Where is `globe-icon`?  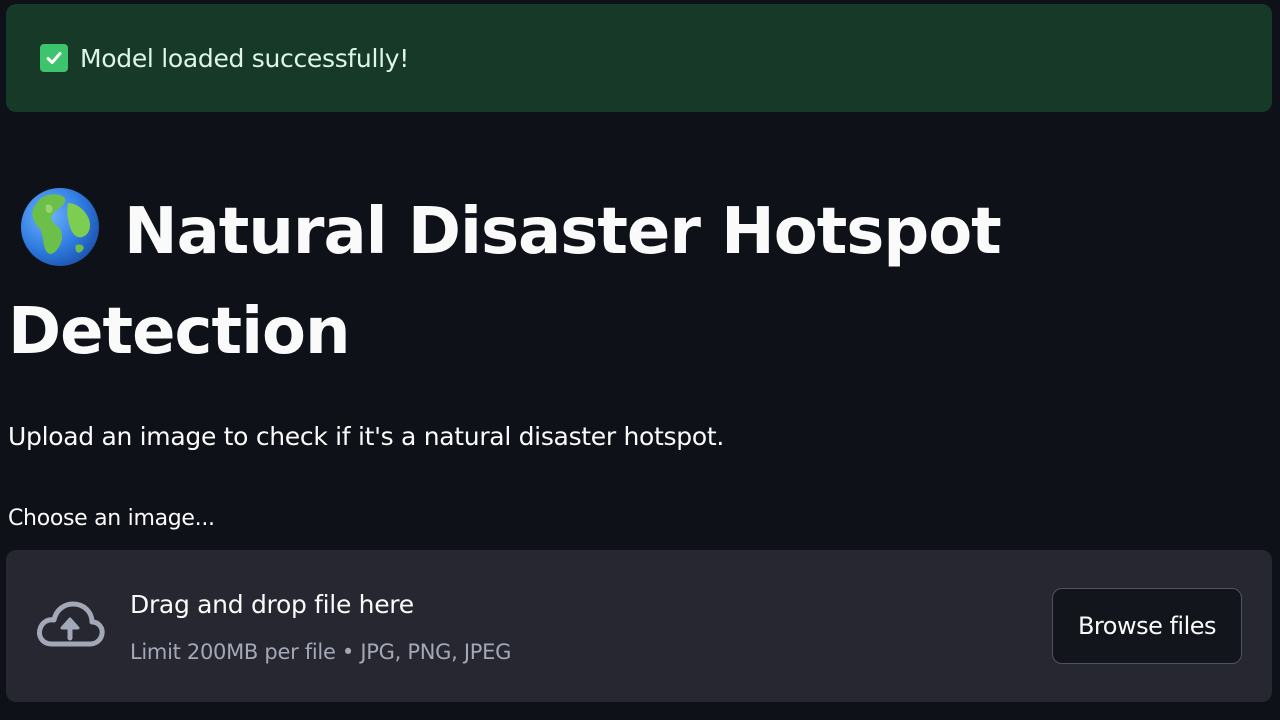 globe-icon is located at coordinates (60, 227).